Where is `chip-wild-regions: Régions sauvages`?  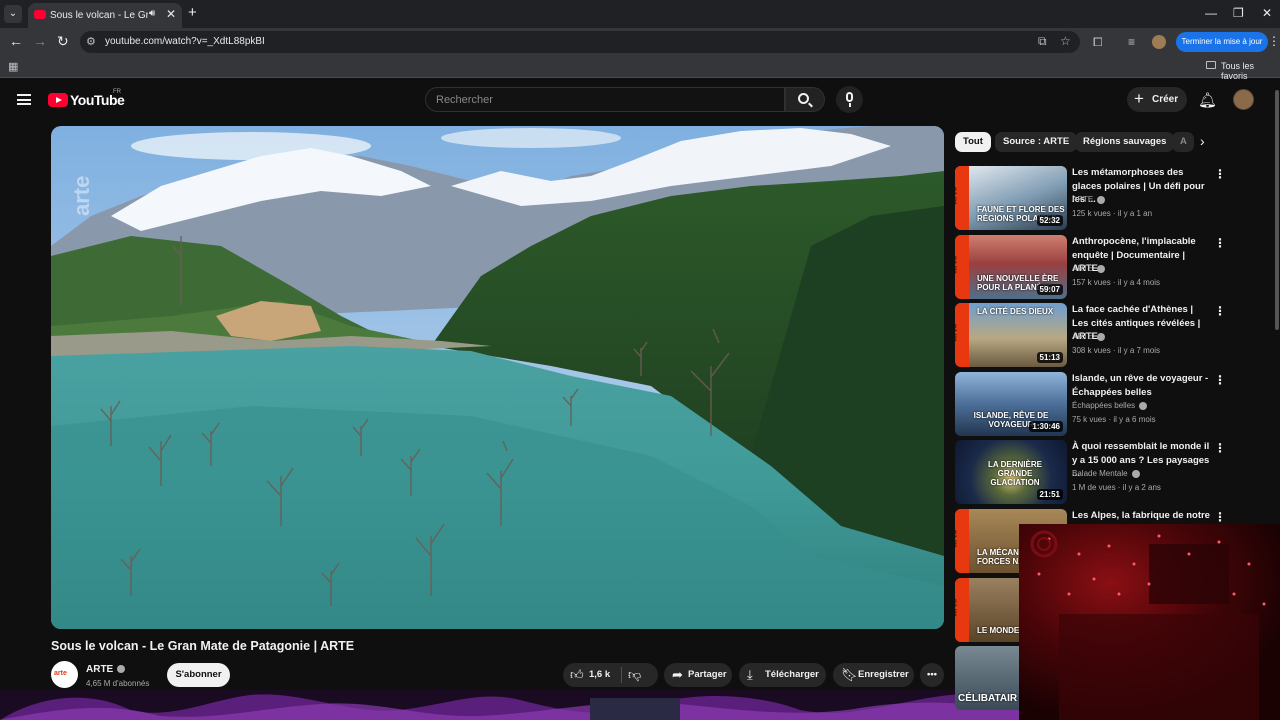 chip-wild-regions: Régions sauvages is located at coordinates (1125, 142).